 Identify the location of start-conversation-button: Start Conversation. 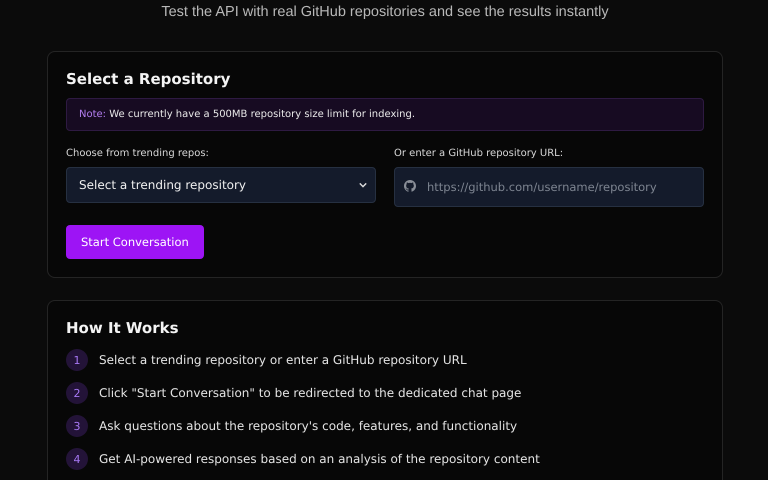
(135, 242).